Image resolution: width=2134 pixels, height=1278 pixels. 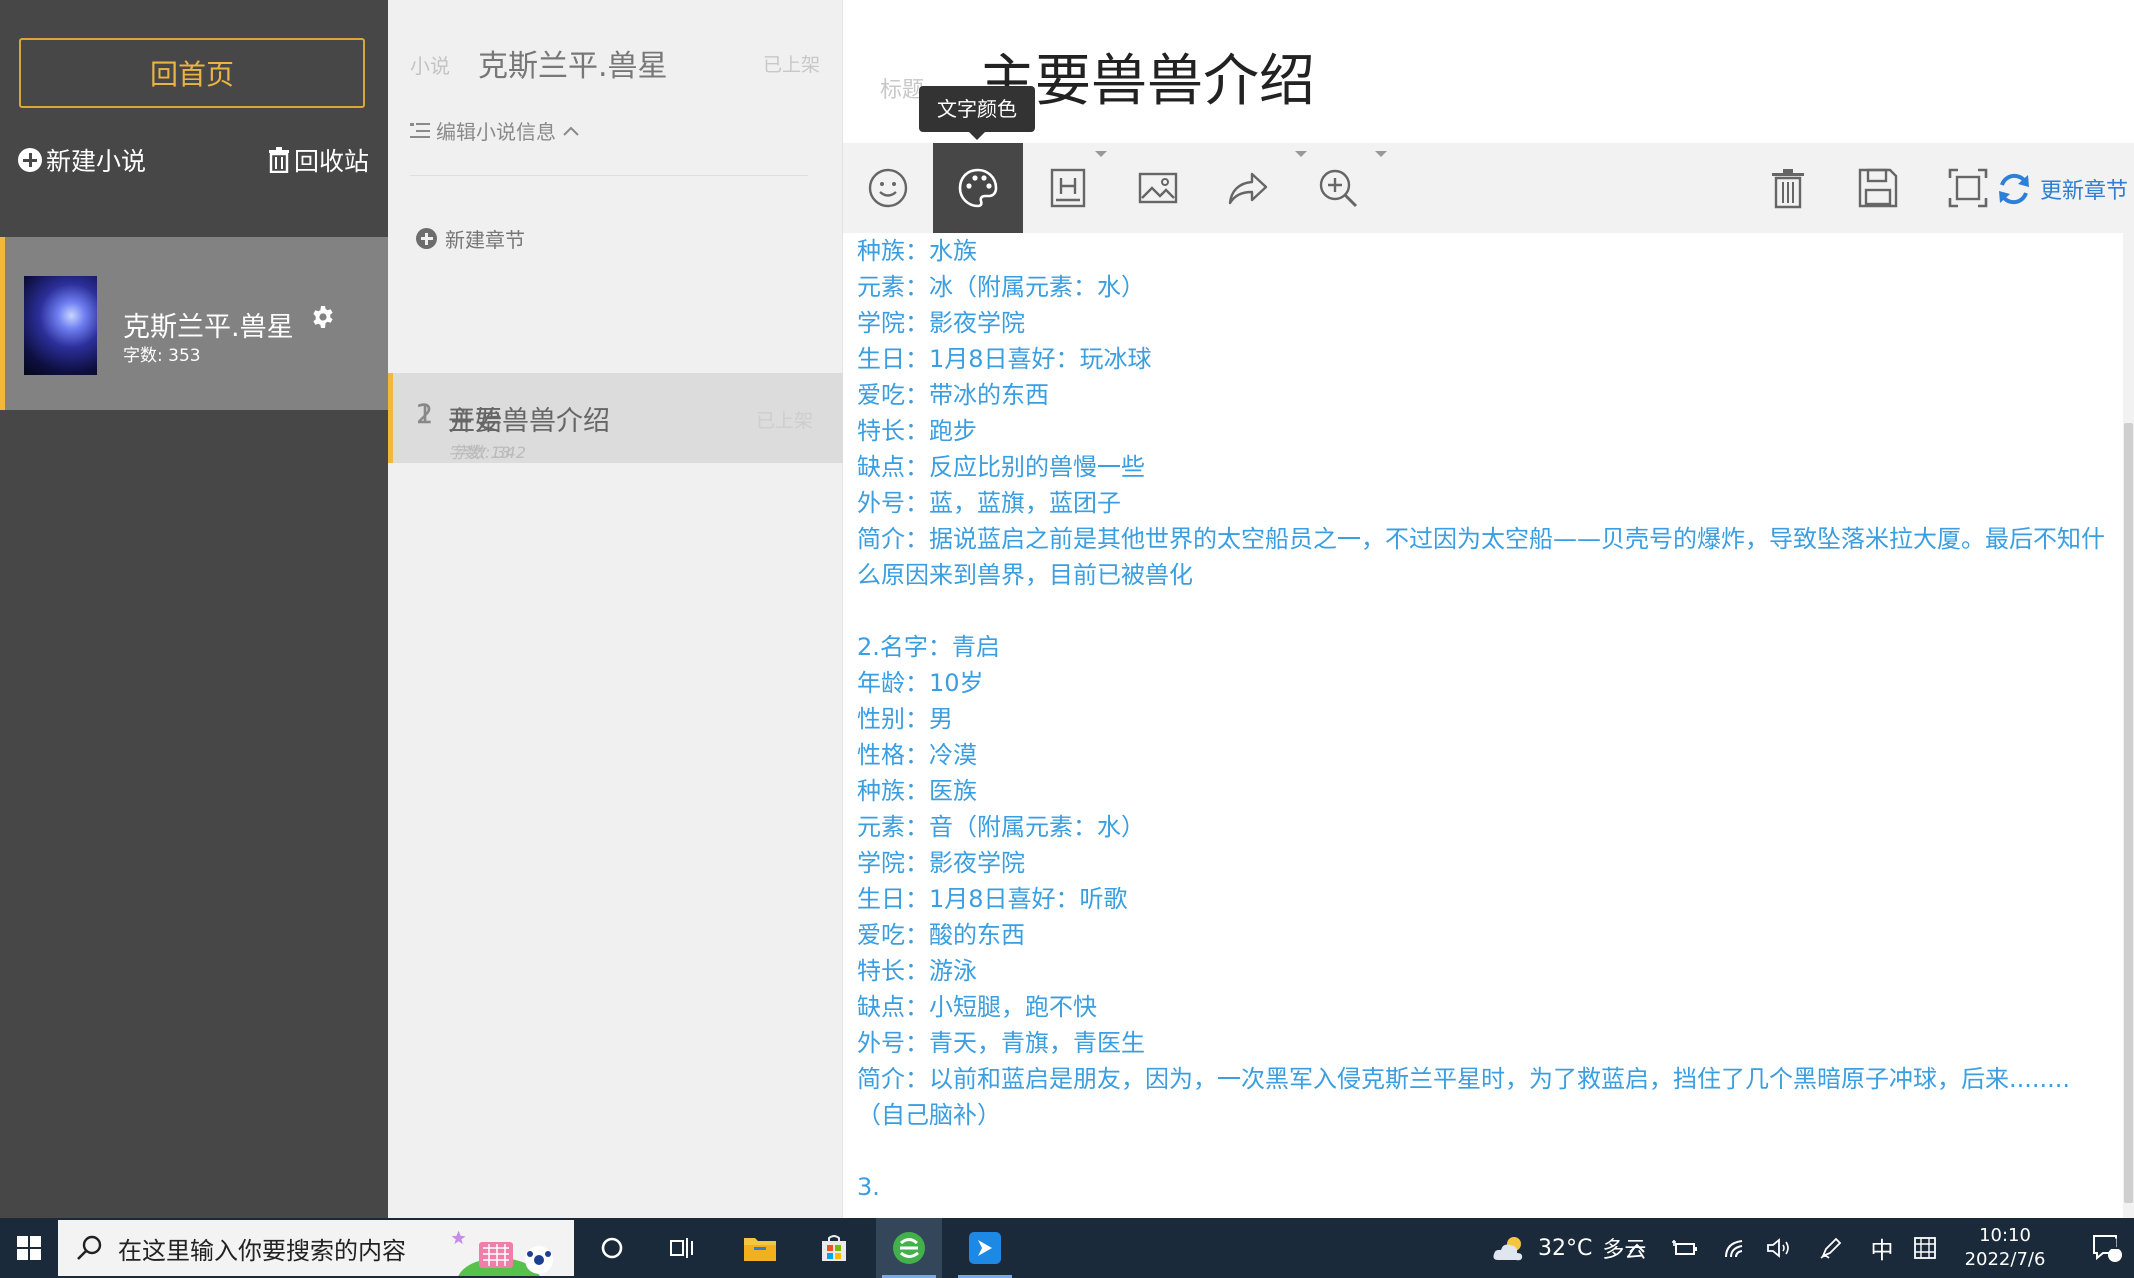 I want to click on show-hidden-icons-button, so click(x=1637, y=1248).